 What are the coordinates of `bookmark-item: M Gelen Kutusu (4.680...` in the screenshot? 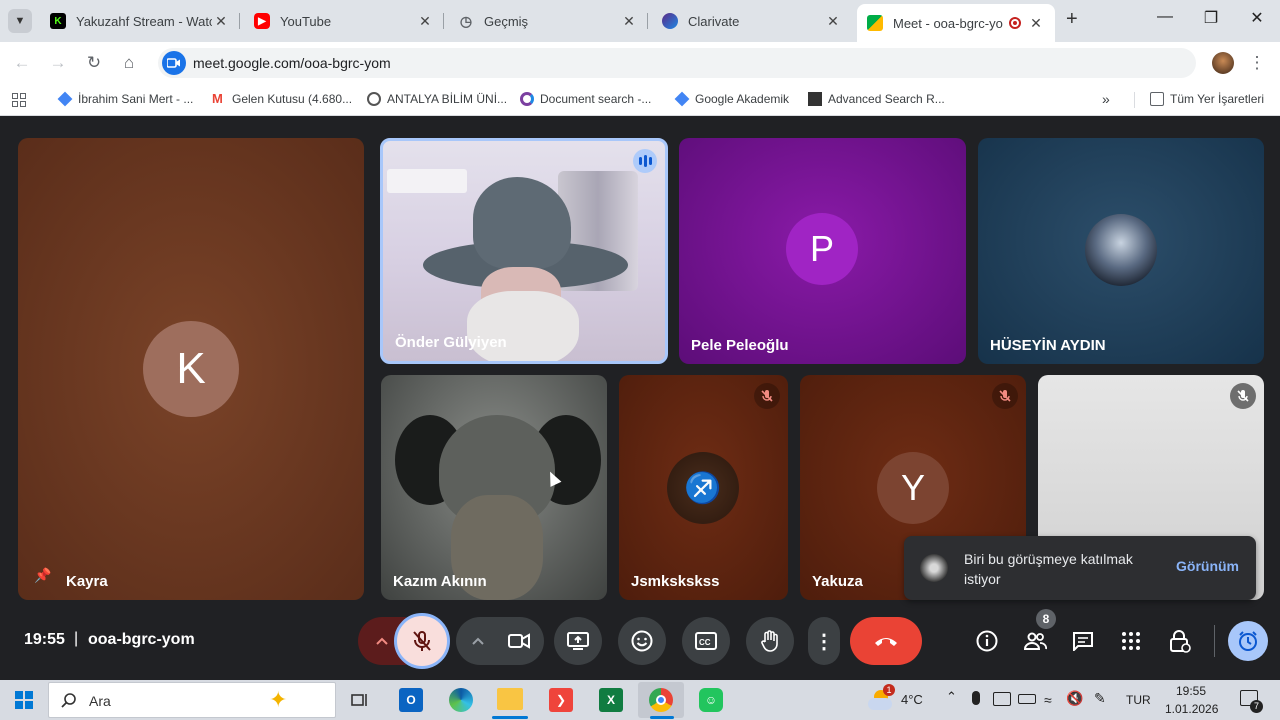 It's located at (282, 99).